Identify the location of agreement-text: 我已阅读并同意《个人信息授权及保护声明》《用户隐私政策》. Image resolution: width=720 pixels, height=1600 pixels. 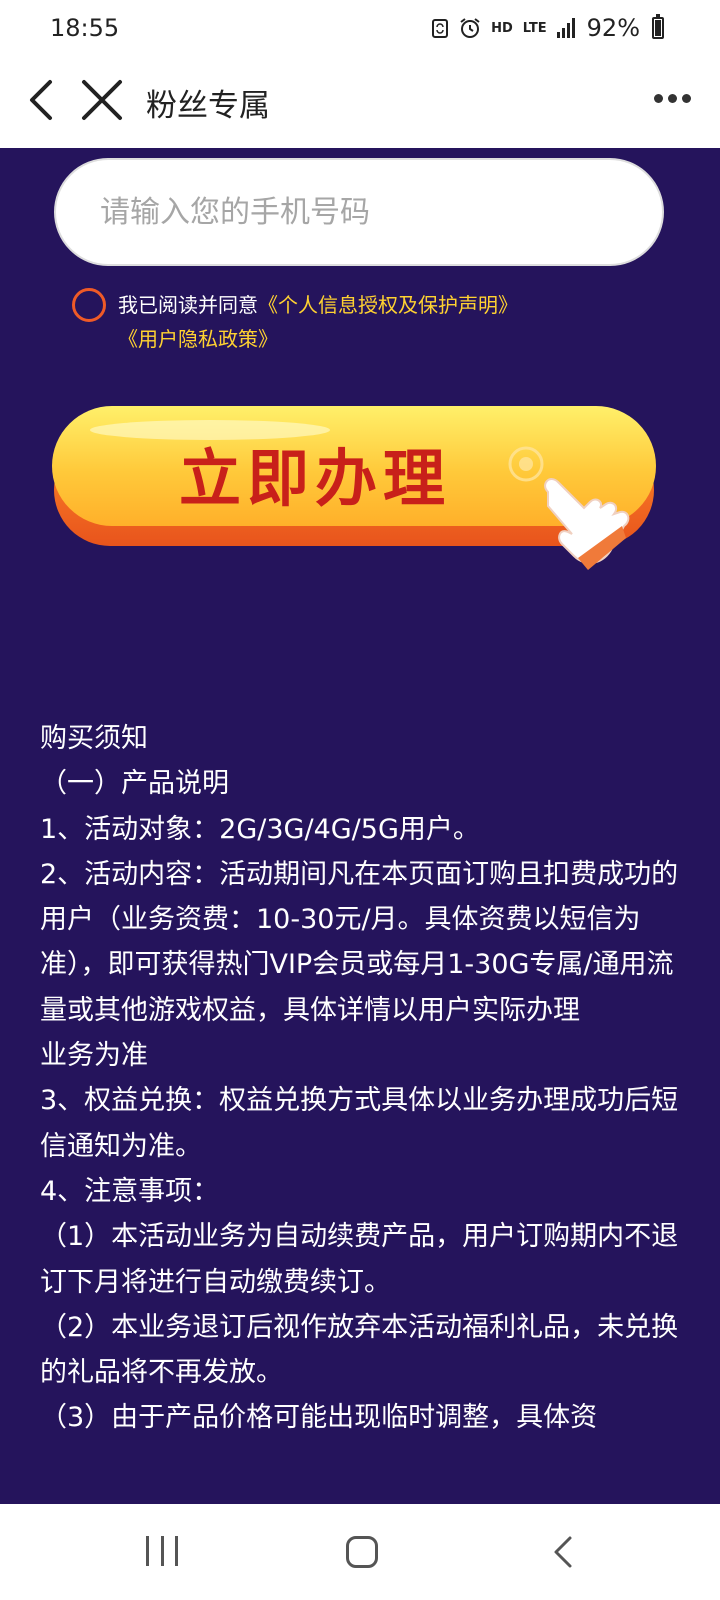
(388, 322).